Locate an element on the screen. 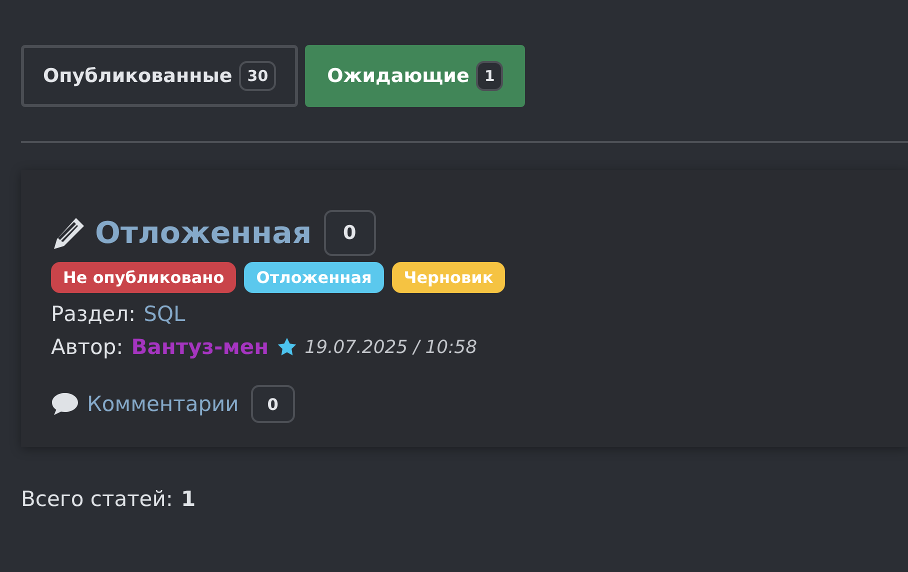 This screenshot has width=908, height=572. status-tag: Отложенная is located at coordinates (314, 277).